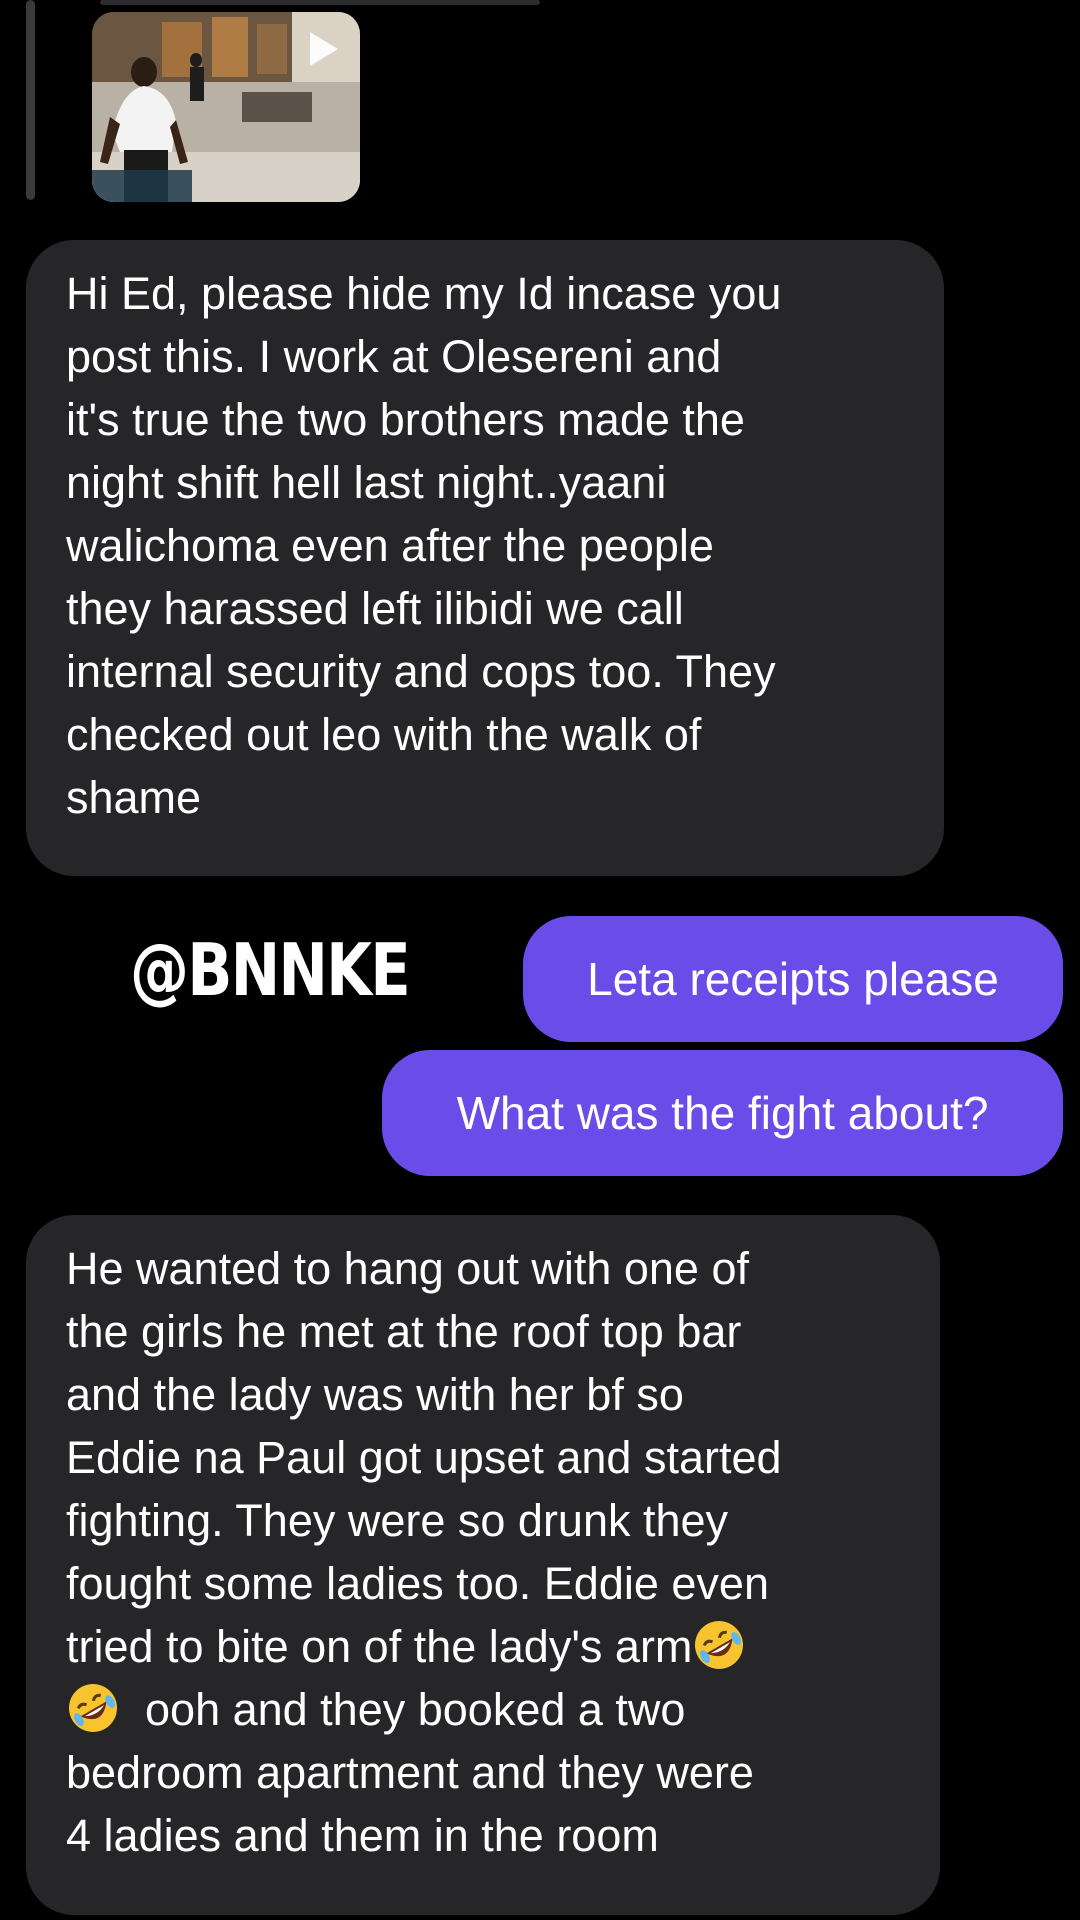  I want to click on message-line-with-emoji: ooh and they booked a two, so click(483, 1709).